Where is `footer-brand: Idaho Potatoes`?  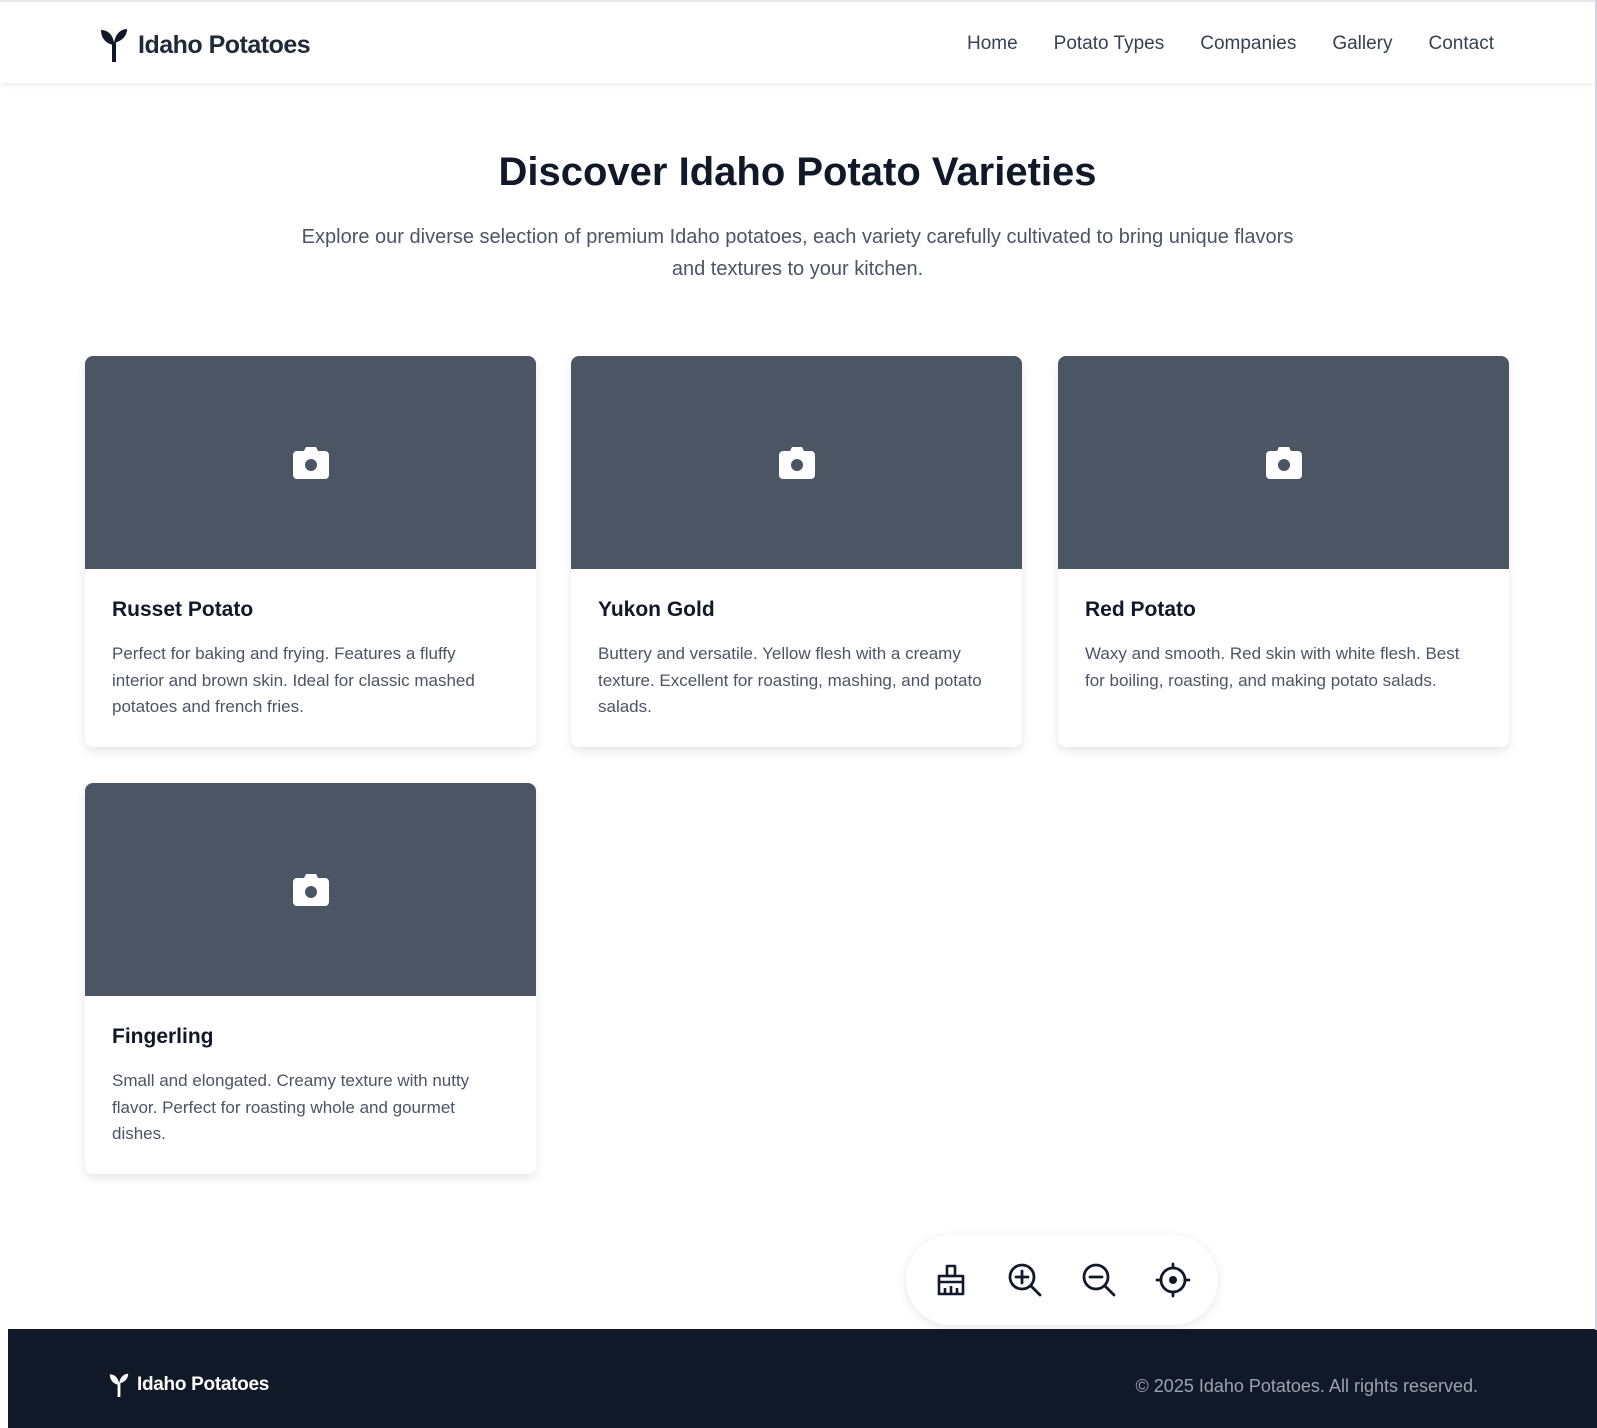 footer-brand: Idaho Potatoes is located at coordinates (189, 1385).